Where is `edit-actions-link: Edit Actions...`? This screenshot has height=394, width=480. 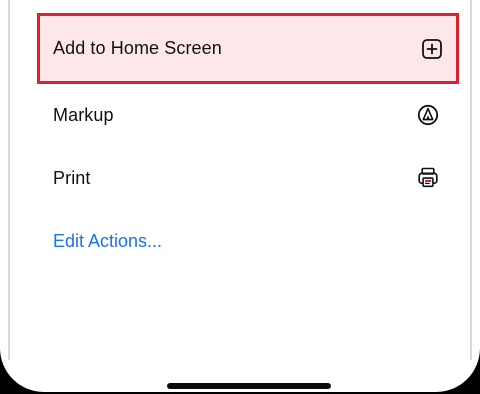 edit-actions-link: Edit Actions... is located at coordinates (107, 241).